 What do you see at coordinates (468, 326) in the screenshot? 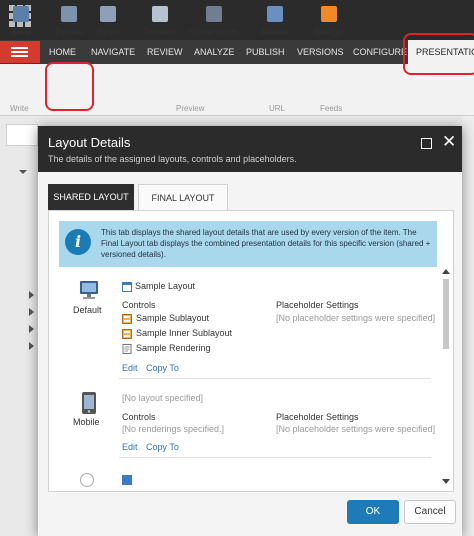
I see `content-editor-edge` at bounding box center [468, 326].